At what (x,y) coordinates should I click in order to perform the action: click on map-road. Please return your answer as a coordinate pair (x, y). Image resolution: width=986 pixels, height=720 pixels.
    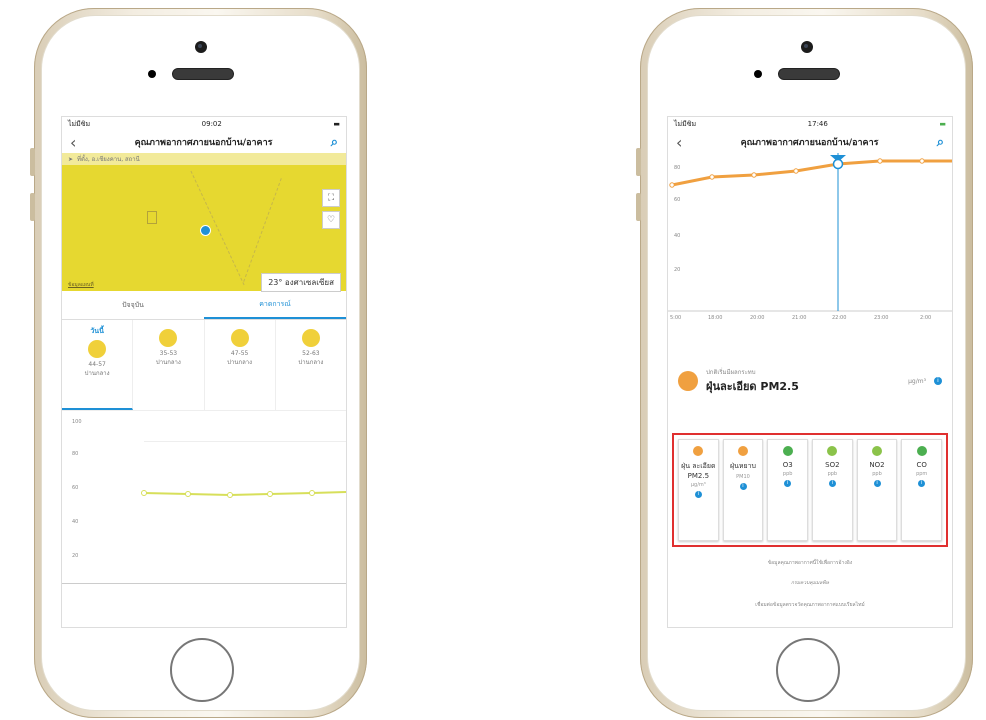
    Looking at the image, I should click on (217, 228).